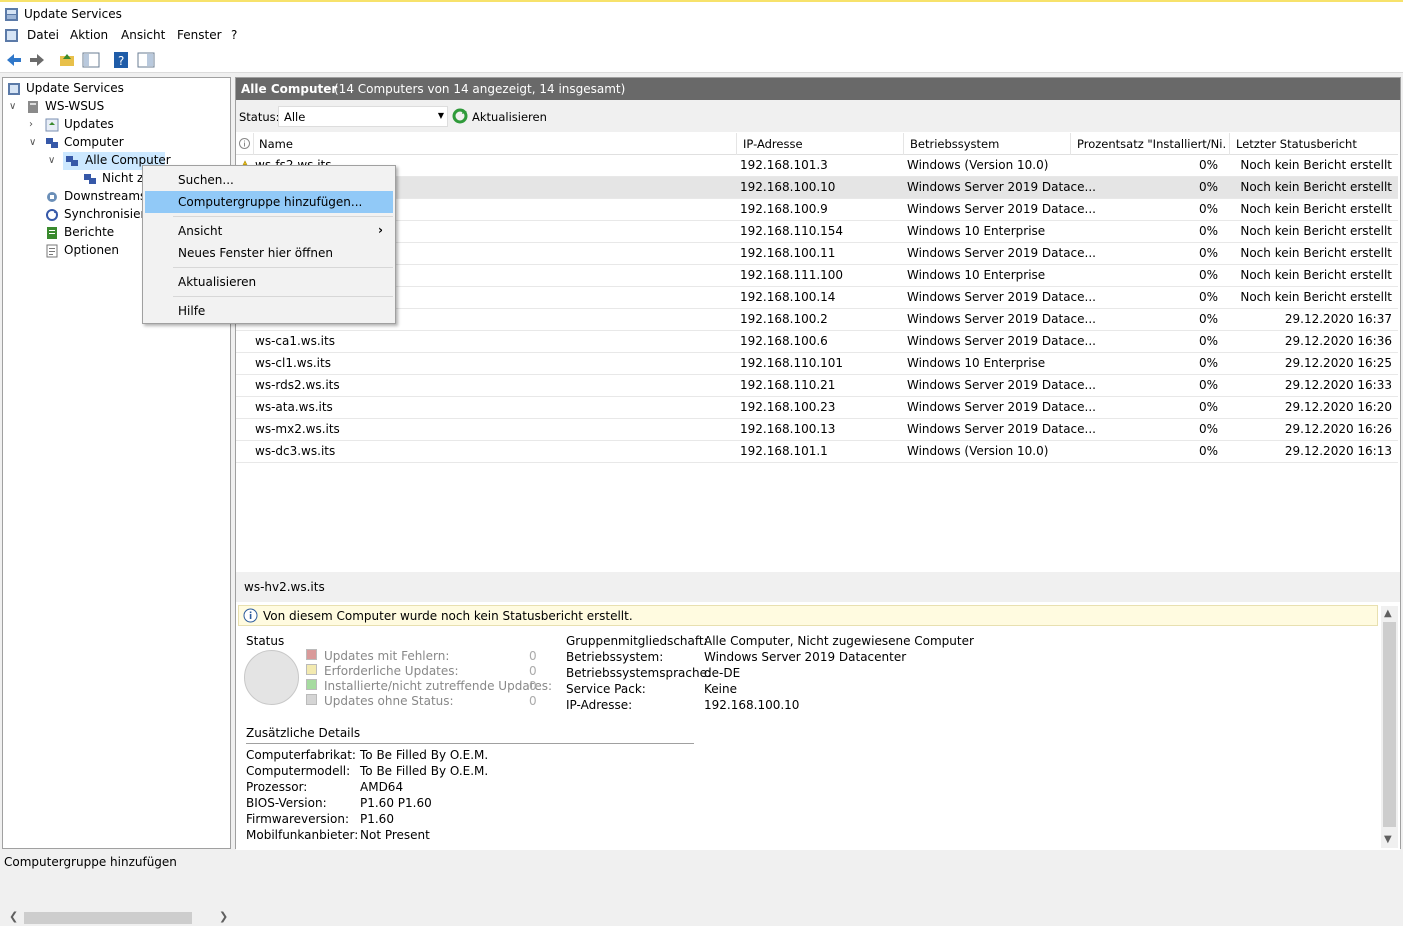 The image size is (1403, 926). What do you see at coordinates (1296, 146) in the screenshot?
I see `column-header-last-report: Letzter Statusbericht` at bounding box center [1296, 146].